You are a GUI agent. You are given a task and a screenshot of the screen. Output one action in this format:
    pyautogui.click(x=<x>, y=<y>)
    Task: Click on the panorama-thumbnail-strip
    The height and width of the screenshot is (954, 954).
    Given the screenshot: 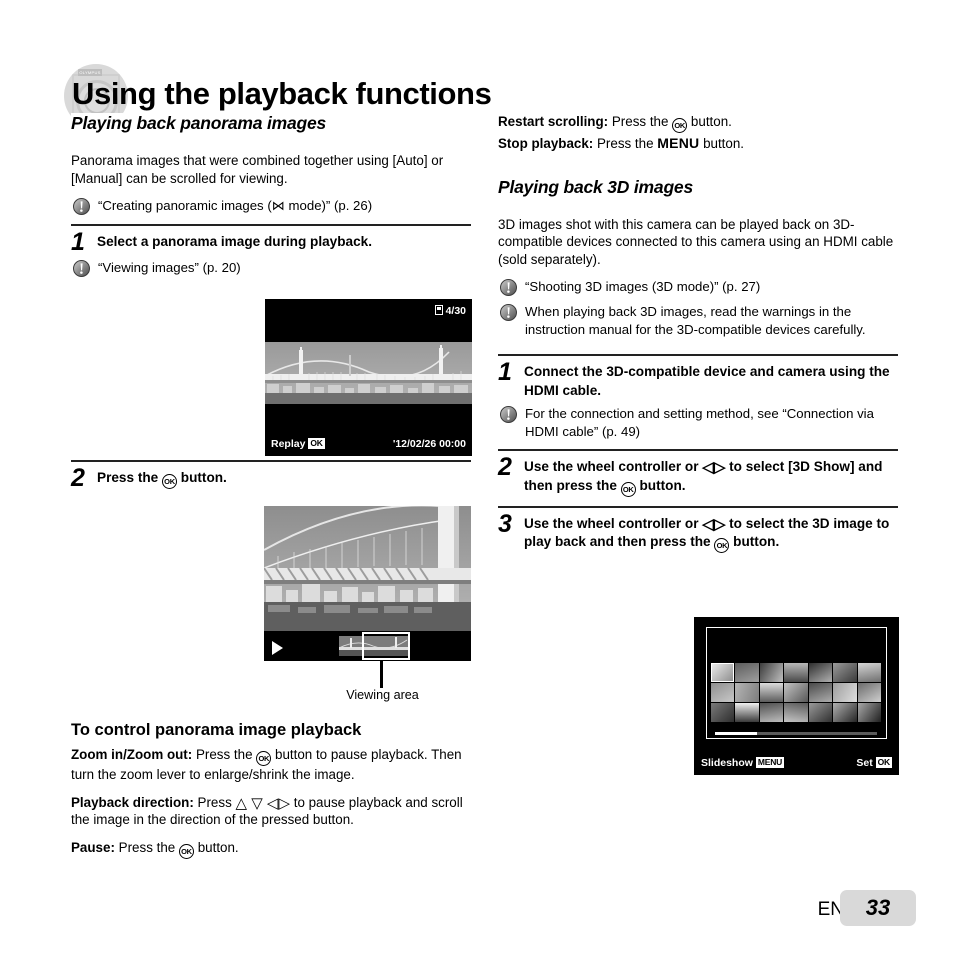 What is the action you would take?
    pyautogui.click(x=368, y=373)
    